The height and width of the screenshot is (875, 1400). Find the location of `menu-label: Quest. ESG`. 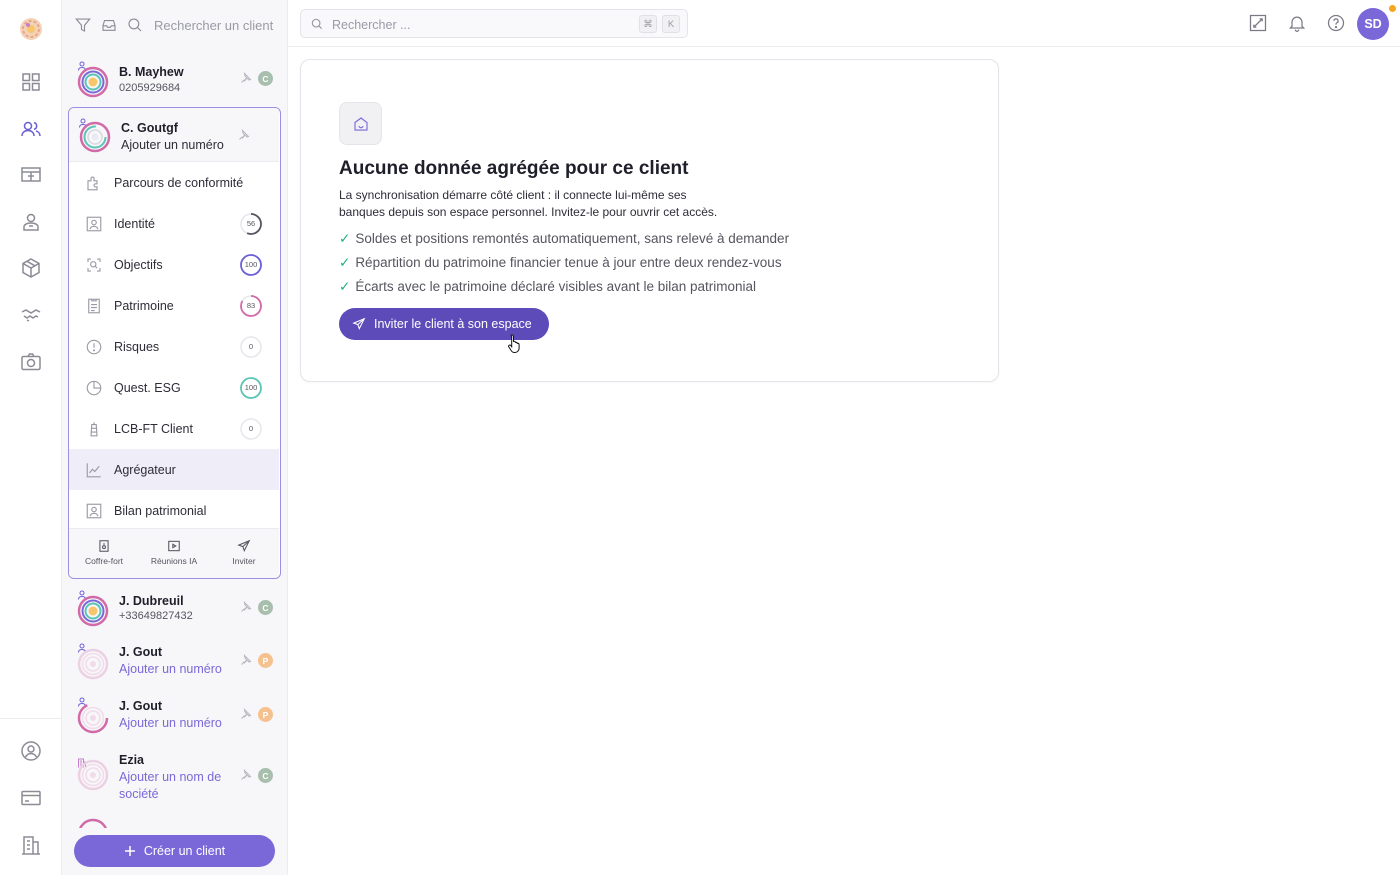

menu-label: Quest. ESG is located at coordinates (147, 387).